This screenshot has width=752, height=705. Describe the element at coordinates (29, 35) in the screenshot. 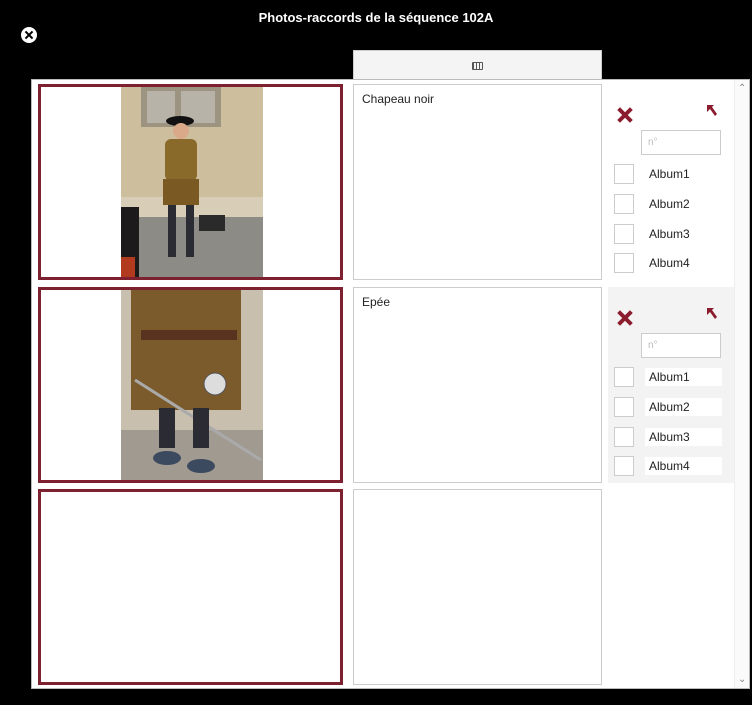

I see `close-icon` at that location.